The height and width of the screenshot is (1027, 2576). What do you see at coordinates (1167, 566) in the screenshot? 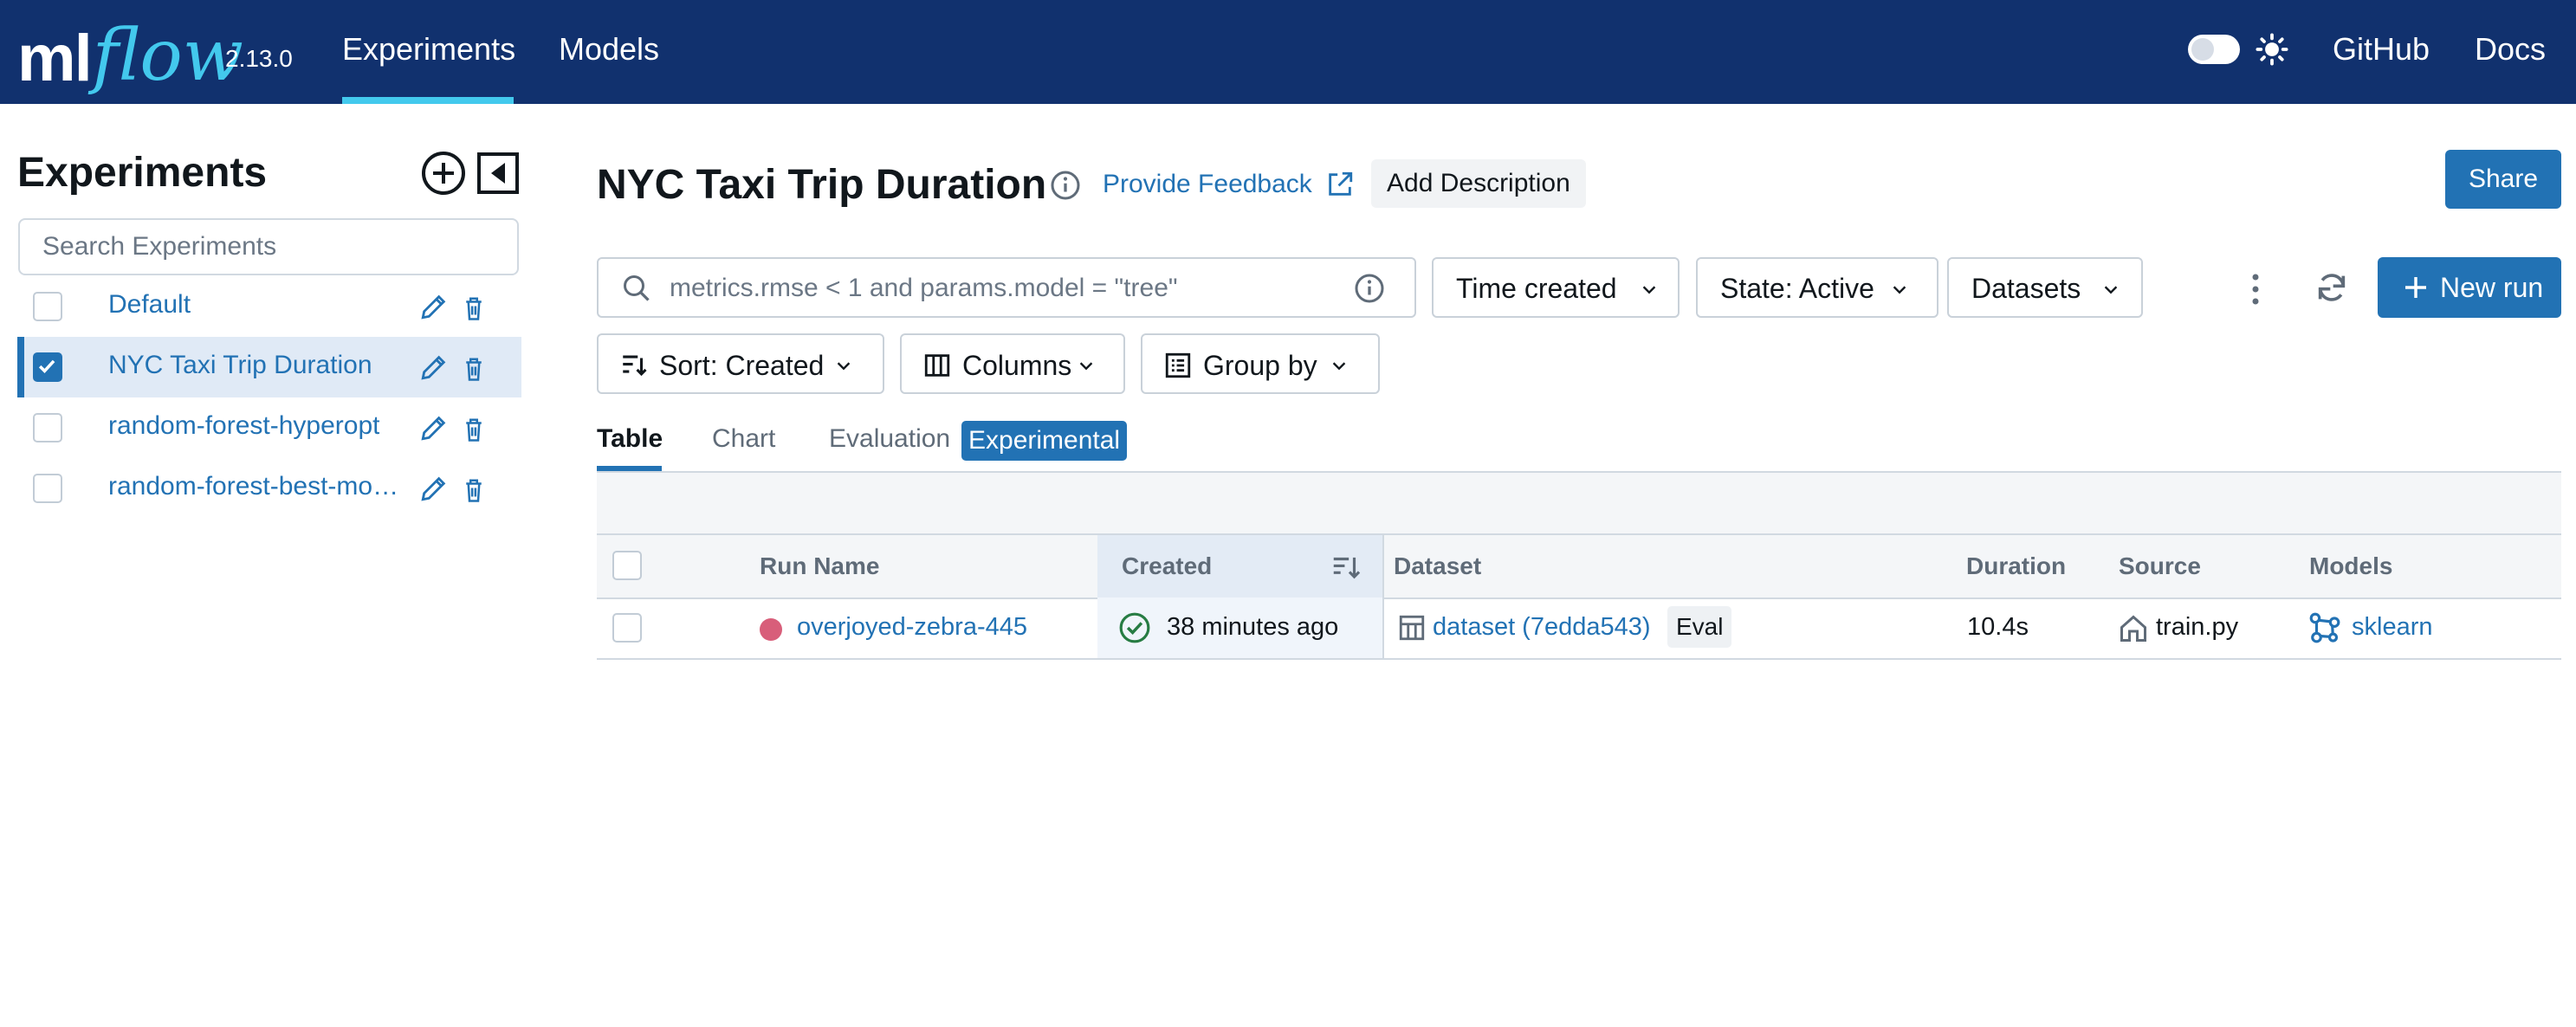
I see `header-created: Created` at bounding box center [1167, 566].